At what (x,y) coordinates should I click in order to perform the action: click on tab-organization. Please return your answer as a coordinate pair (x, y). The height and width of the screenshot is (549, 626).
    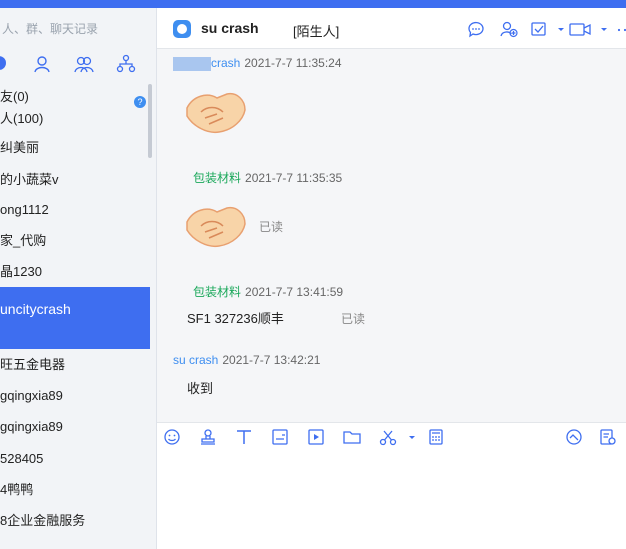
    Looking at the image, I should click on (126, 64).